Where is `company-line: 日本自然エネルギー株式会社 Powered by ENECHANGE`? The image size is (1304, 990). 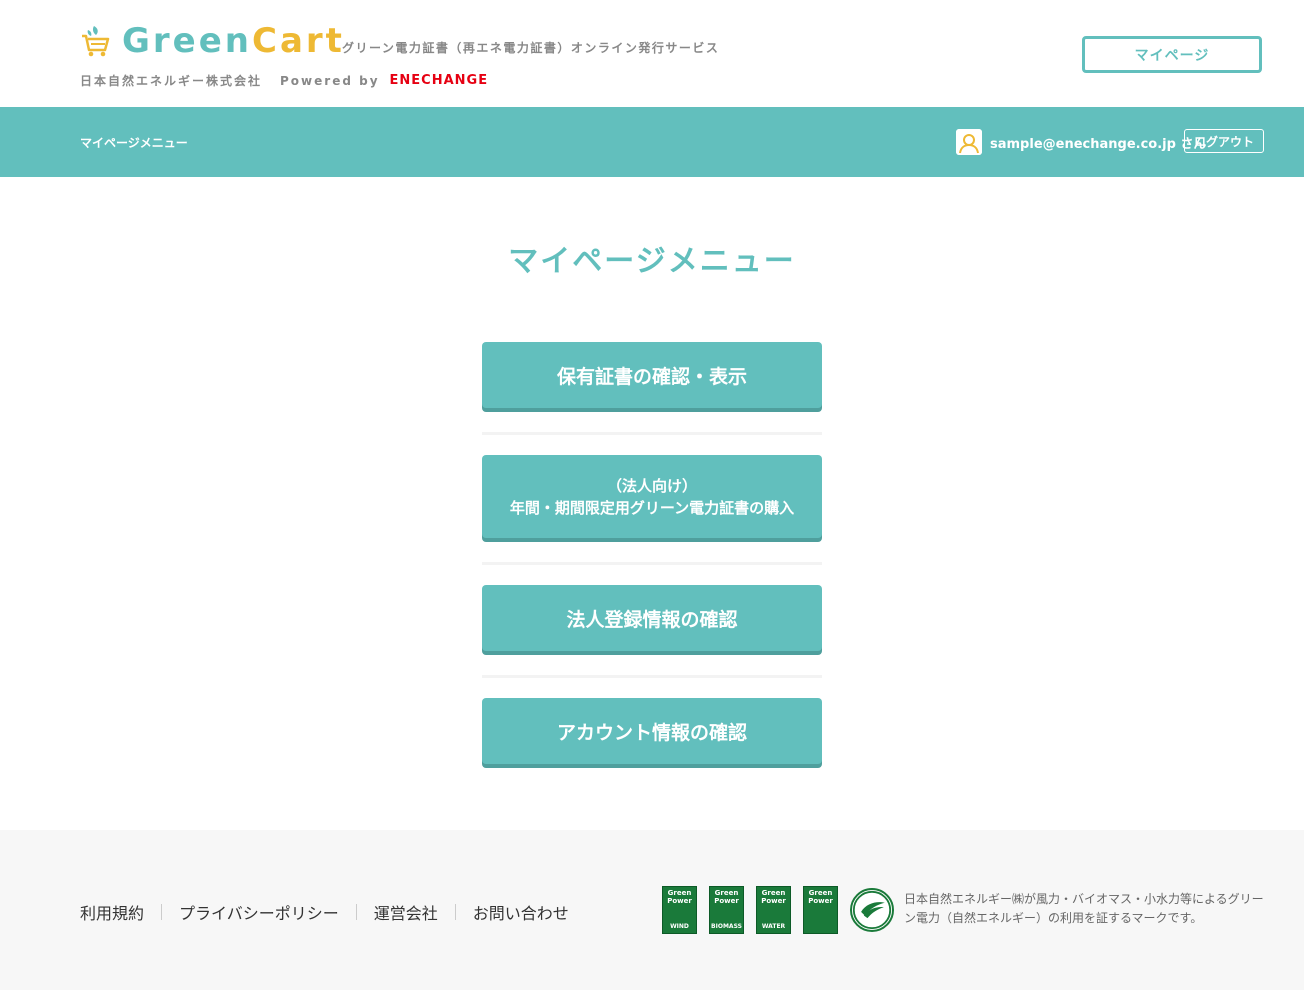
company-line: 日本自然エネルギー株式会社 Powered by ENECHANGE is located at coordinates (284, 80).